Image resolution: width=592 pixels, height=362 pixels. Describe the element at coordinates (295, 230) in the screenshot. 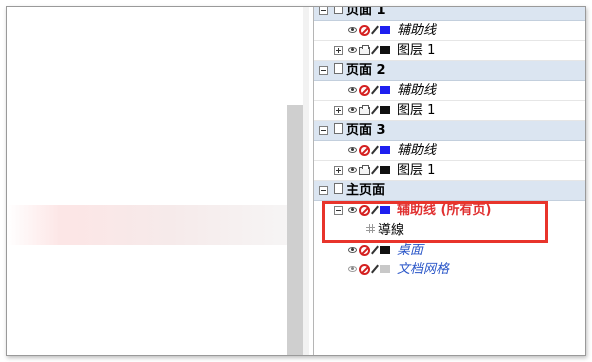

I see `vertical-scrollbar` at that location.